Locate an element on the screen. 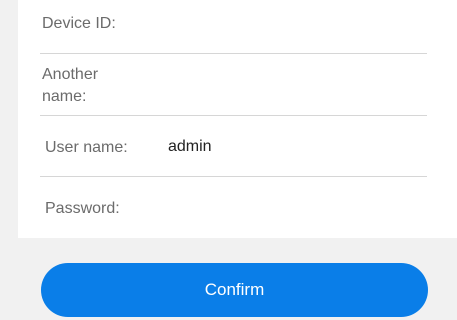 The image size is (457, 320). device-id-label: Device ID: is located at coordinates (79, 23).